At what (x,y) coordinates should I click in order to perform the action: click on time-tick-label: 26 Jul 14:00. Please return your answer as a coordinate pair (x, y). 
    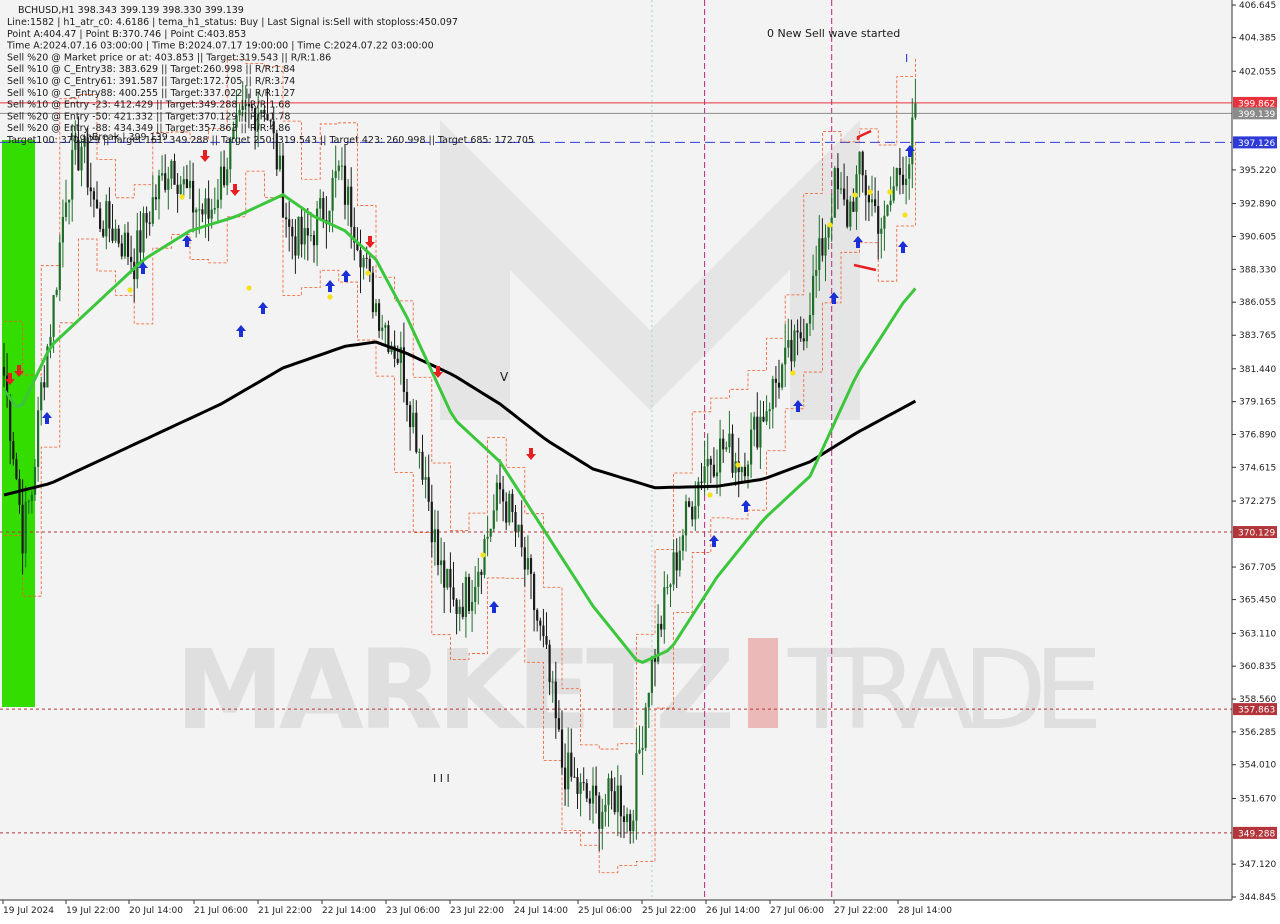
    Looking at the image, I should click on (733, 911).